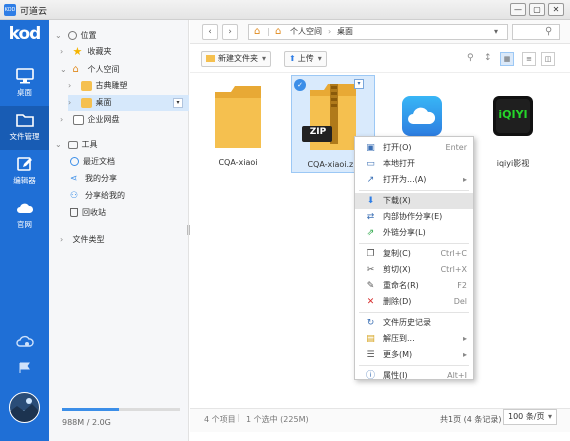 The height and width of the screenshot is (441, 570). I want to click on menu-item-shortcut: ▸, so click(464, 354).